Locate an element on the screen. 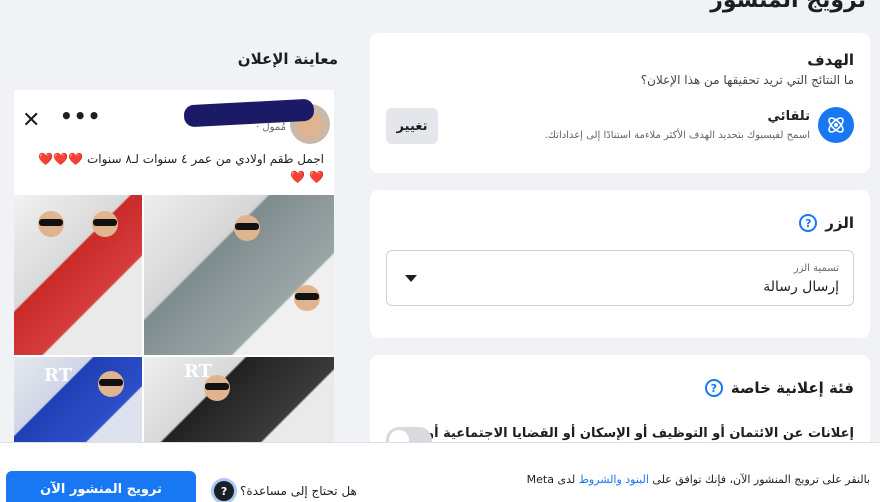 Image resolution: width=880 pixels, height=502 pixels. help-link-label: هل تحتاج إلى مساعدة؟ is located at coordinates (298, 491).